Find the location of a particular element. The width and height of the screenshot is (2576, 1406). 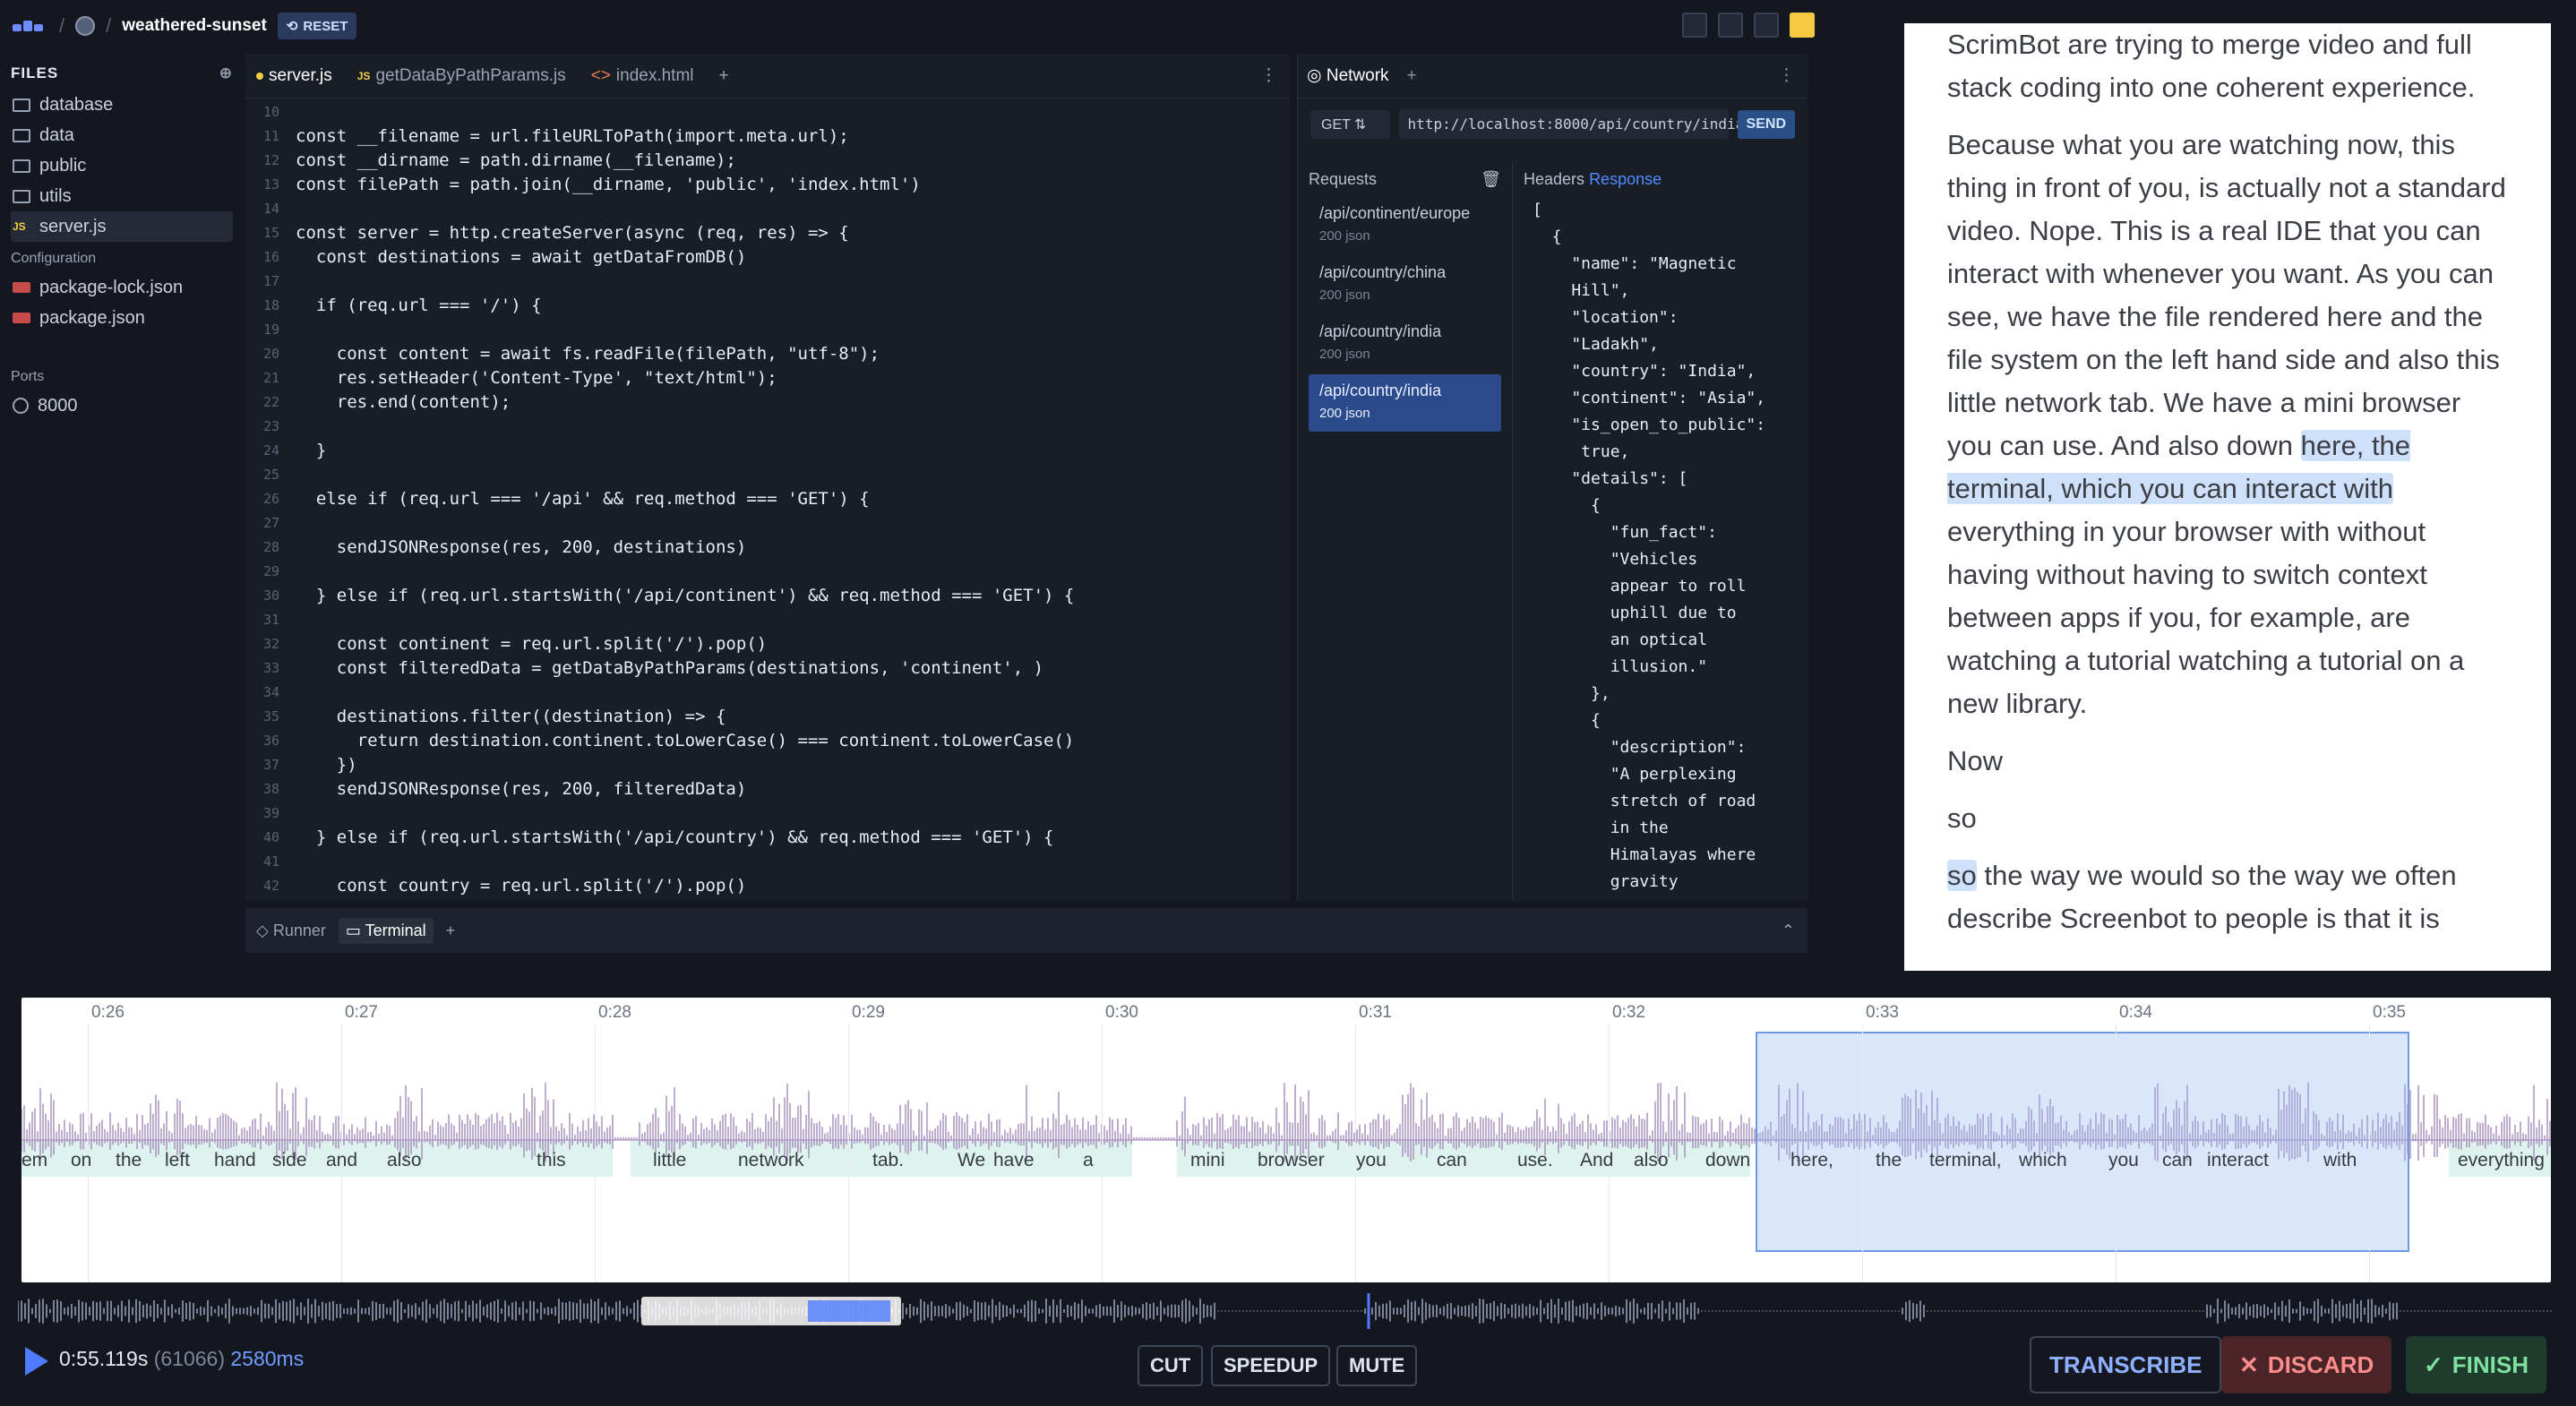

timeline-word: interact is located at coordinates (2238, 1160).